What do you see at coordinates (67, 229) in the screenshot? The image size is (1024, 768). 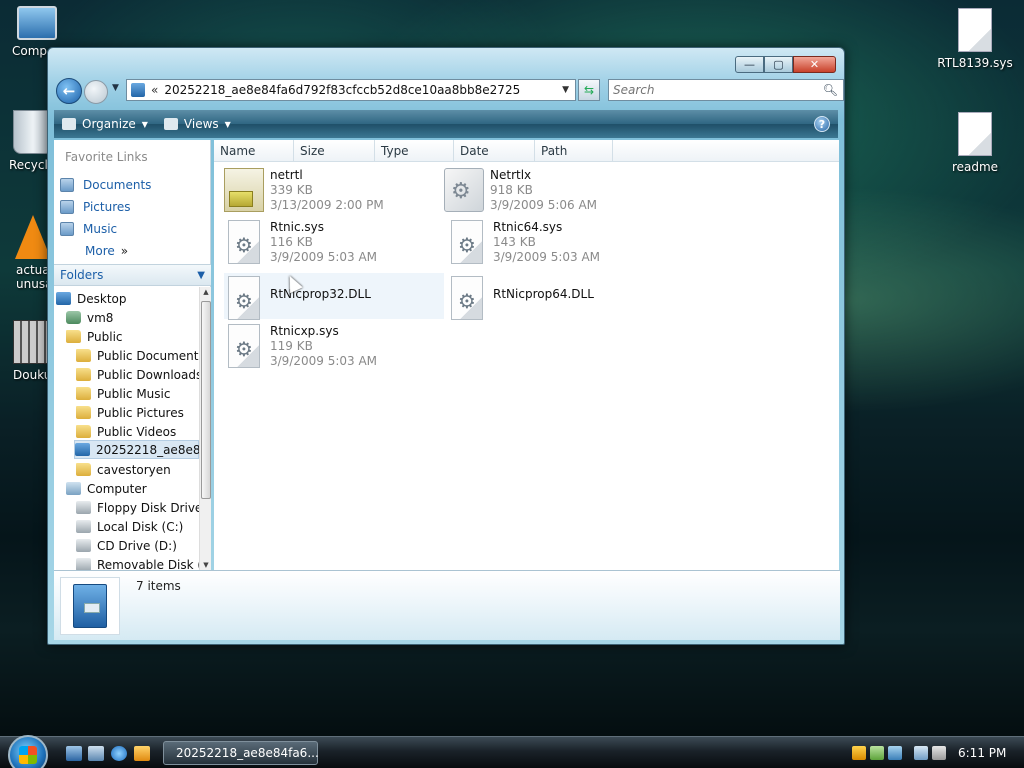 I see `music-icon` at bounding box center [67, 229].